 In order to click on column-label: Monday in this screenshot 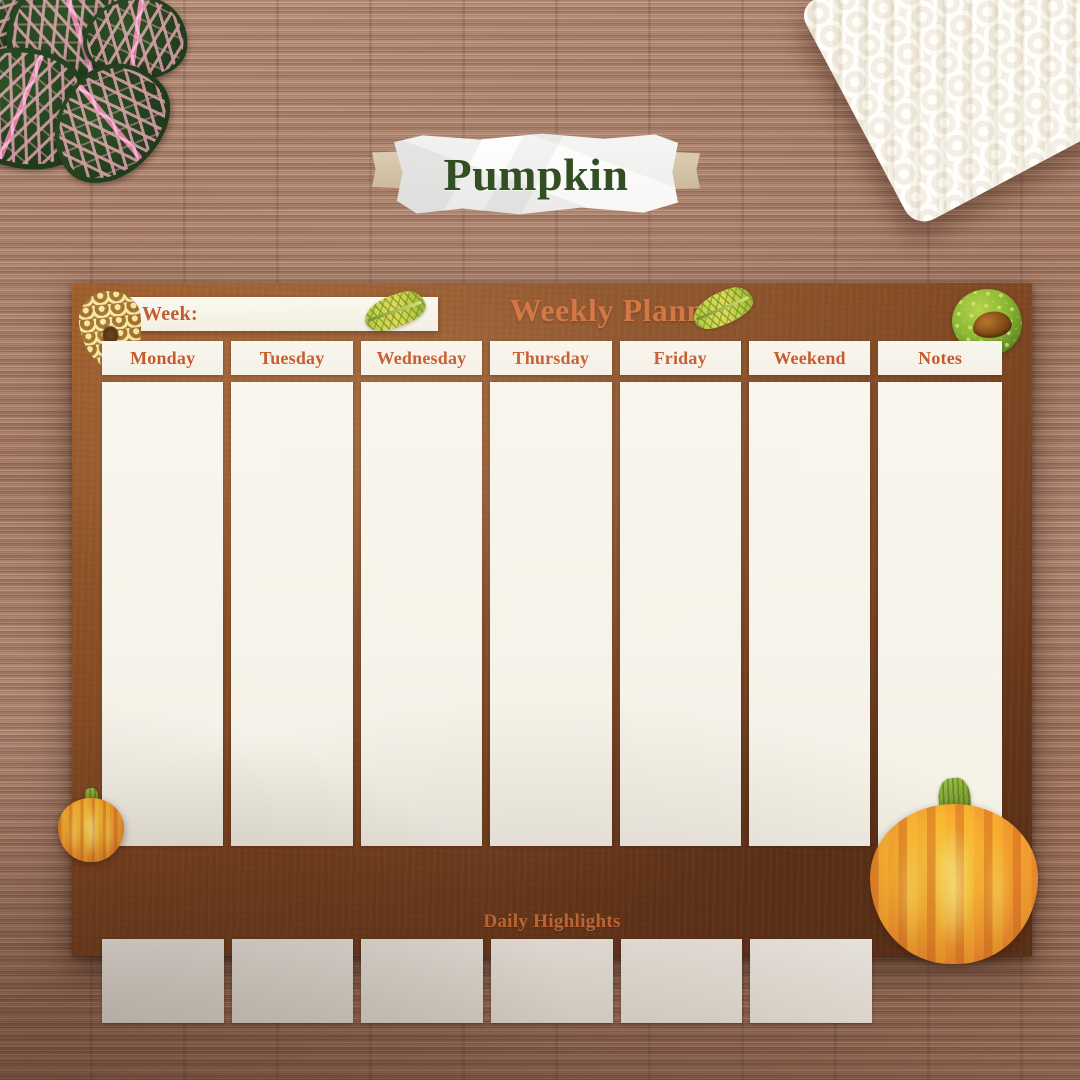, I will do `click(163, 357)`.